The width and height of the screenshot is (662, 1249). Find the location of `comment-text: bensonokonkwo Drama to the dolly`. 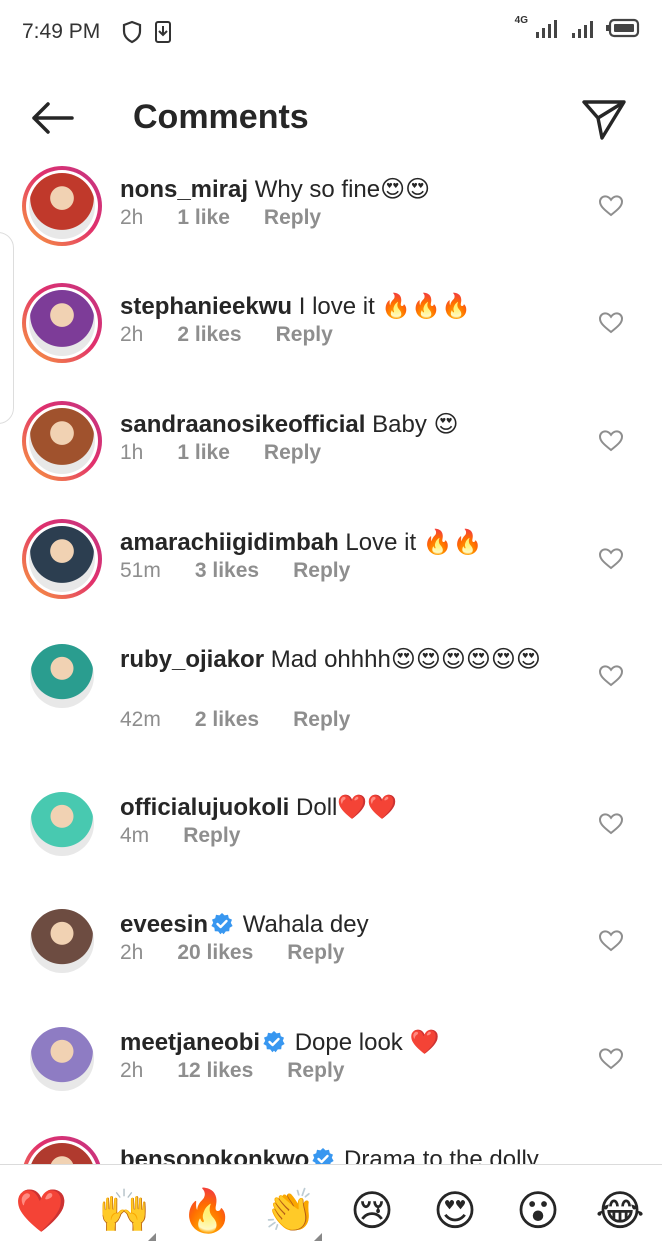

comment-text: bensonokonkwo Drama to the dolly is located at coordinates (345, 1154).